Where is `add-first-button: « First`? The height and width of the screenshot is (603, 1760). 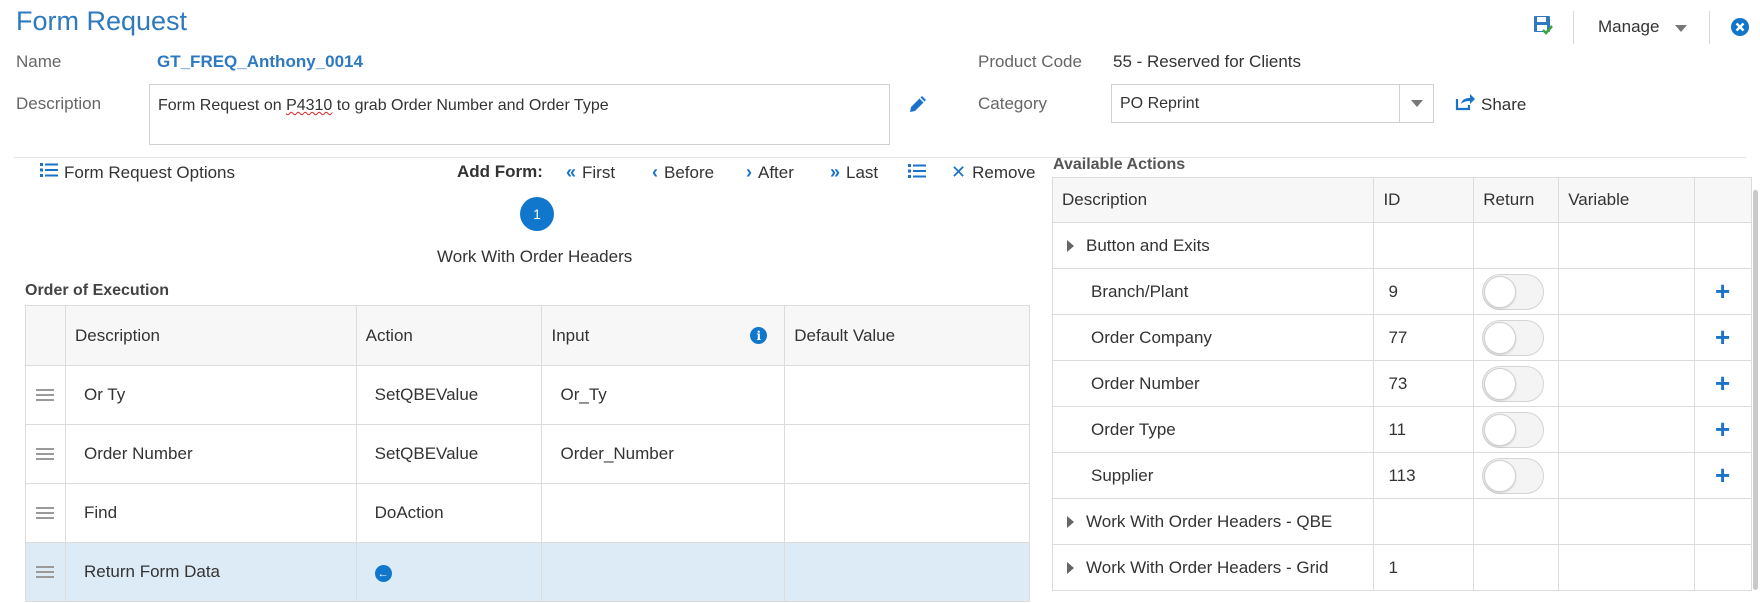
add-first-button: « First is located at coordinates (590, 172).